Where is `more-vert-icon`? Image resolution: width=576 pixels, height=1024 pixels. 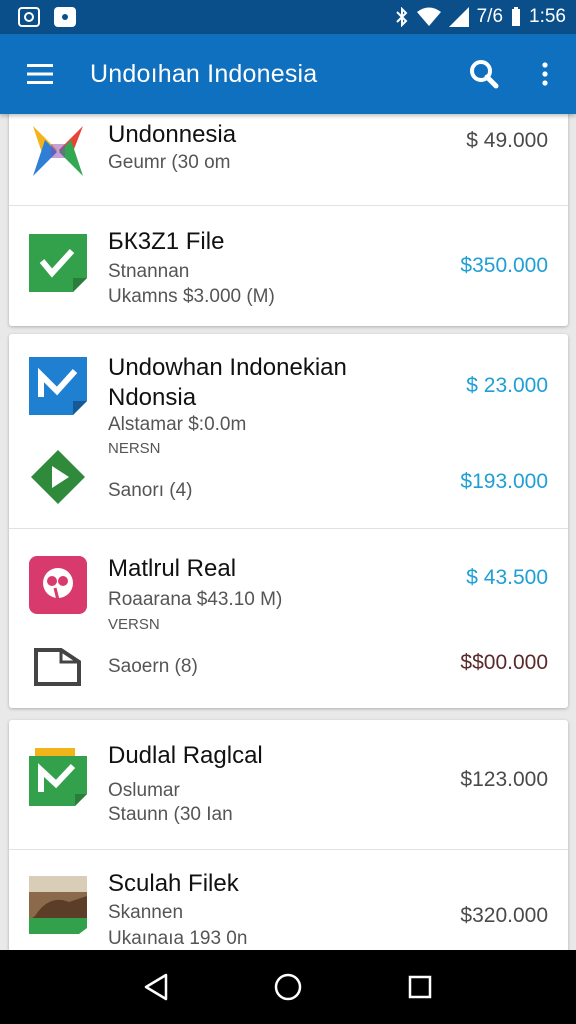 more-vert-icon is located at coordinates (545, 74).